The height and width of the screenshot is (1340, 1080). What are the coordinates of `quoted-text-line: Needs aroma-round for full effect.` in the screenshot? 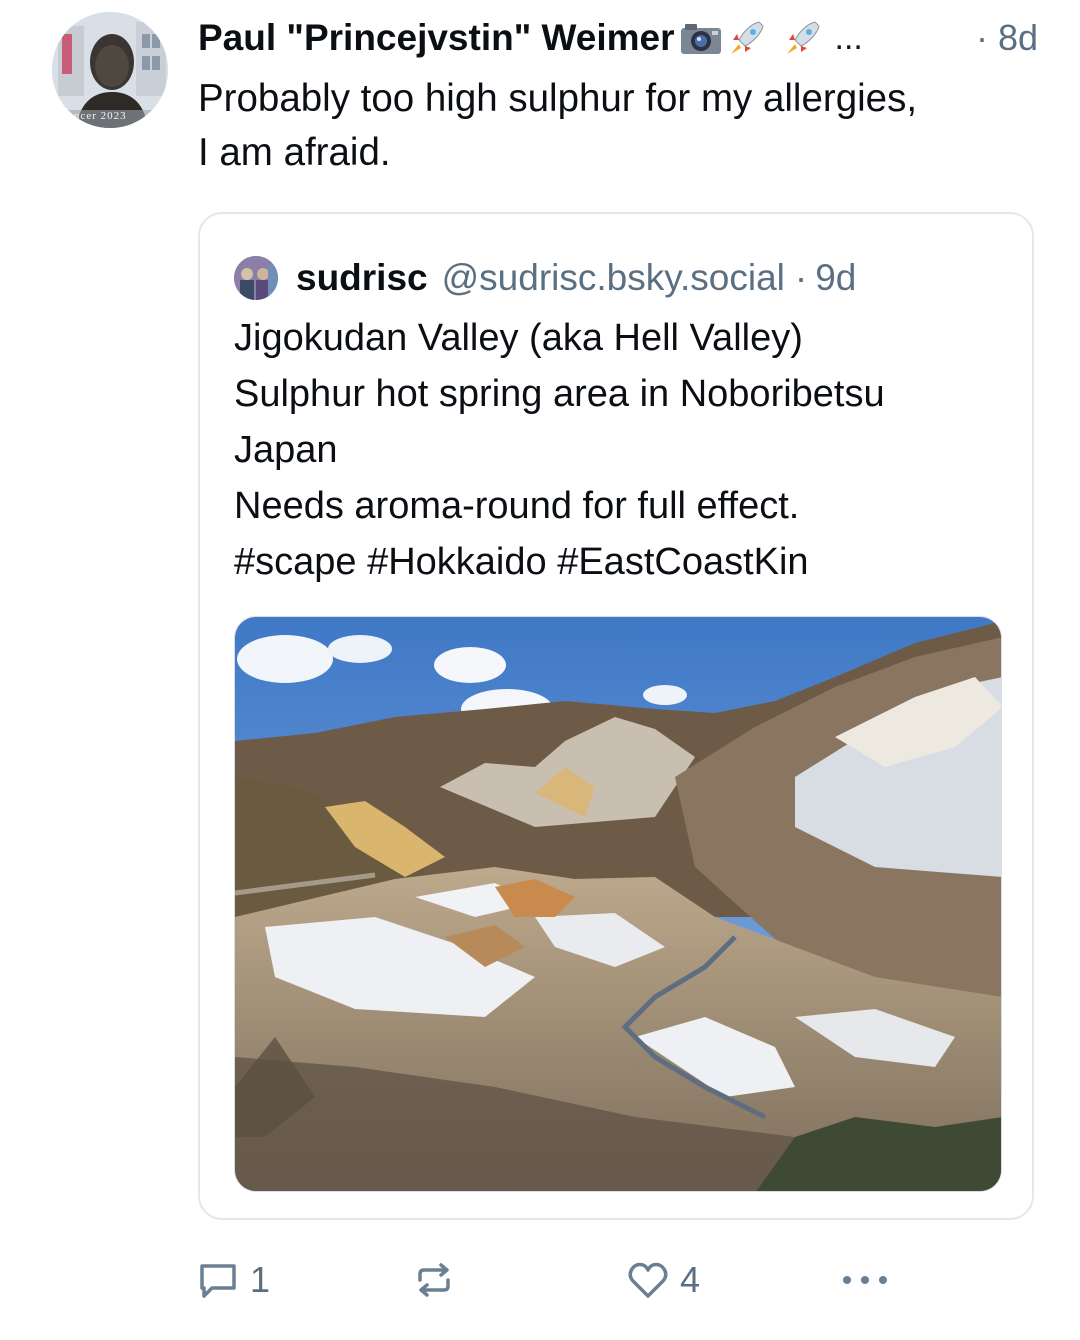 It's located at (517, 506).